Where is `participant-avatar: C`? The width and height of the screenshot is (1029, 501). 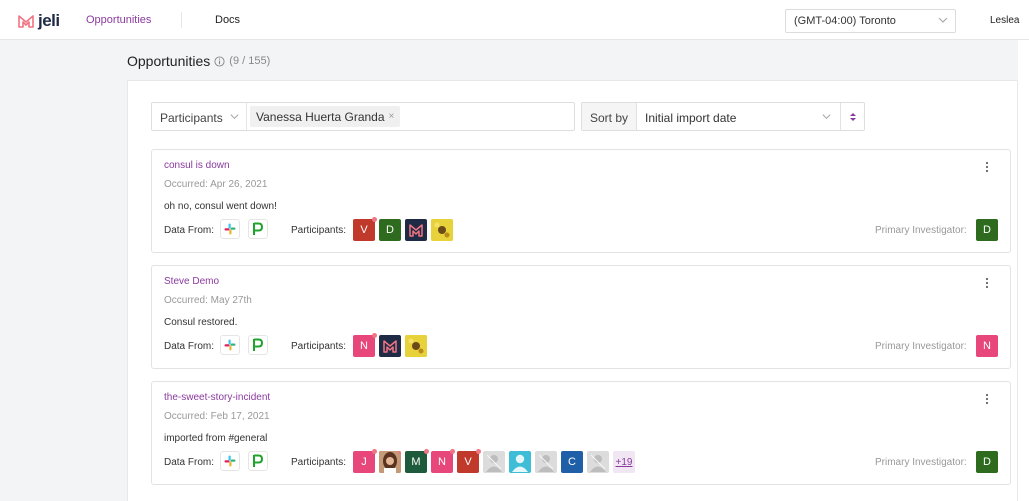 participant-avatar: C is located at coordinates (572, 462).